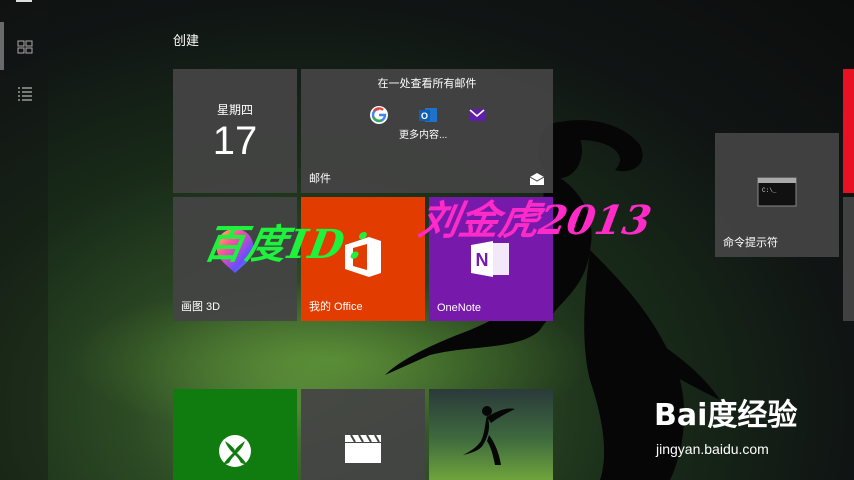 Image resolution: width=854 pixels, height=480 pixels. I want to click on paint3d-label: 画图 3D, so click(201, 307).